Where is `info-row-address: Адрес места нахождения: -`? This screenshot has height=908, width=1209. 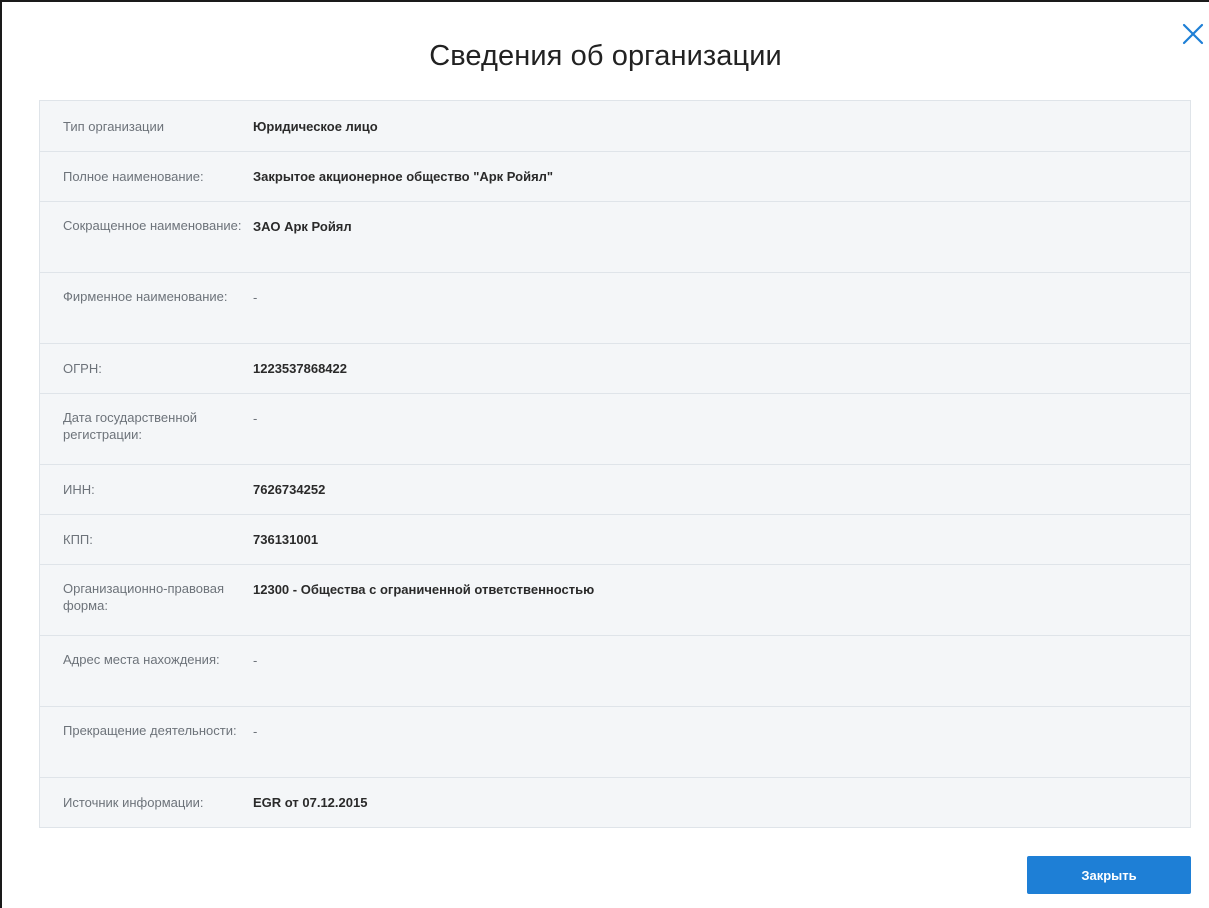 info-row-address: Адрес места нахождения: - is located at coordinates (615, 670).